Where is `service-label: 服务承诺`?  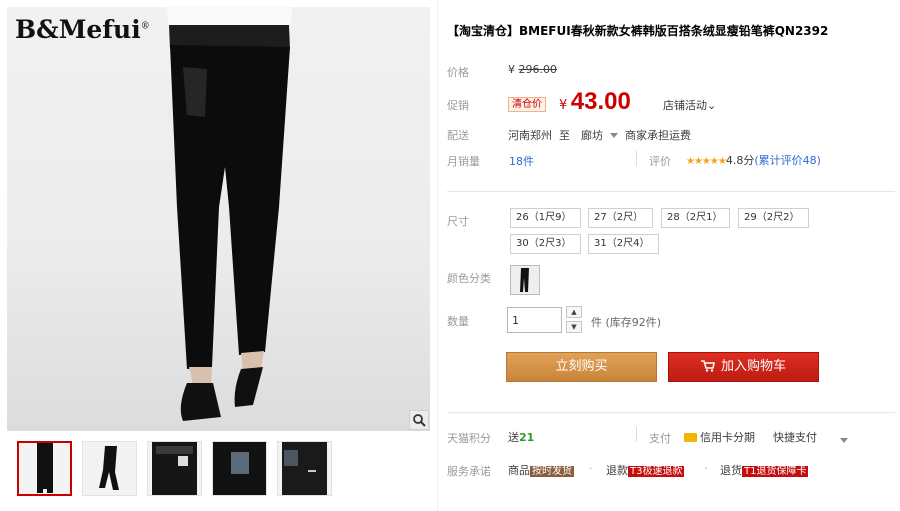
service-label: 服务承诺 is located at coordinates (469, 471).